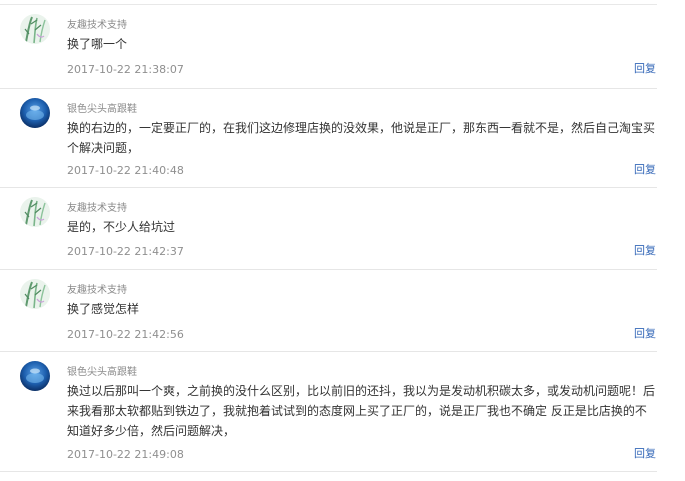 This screenshot has height=481, width=685. Describe the element at coordinates (121, 227) in the screenshot. I see `comment-content: 是的，不少人给坑过` at that location.